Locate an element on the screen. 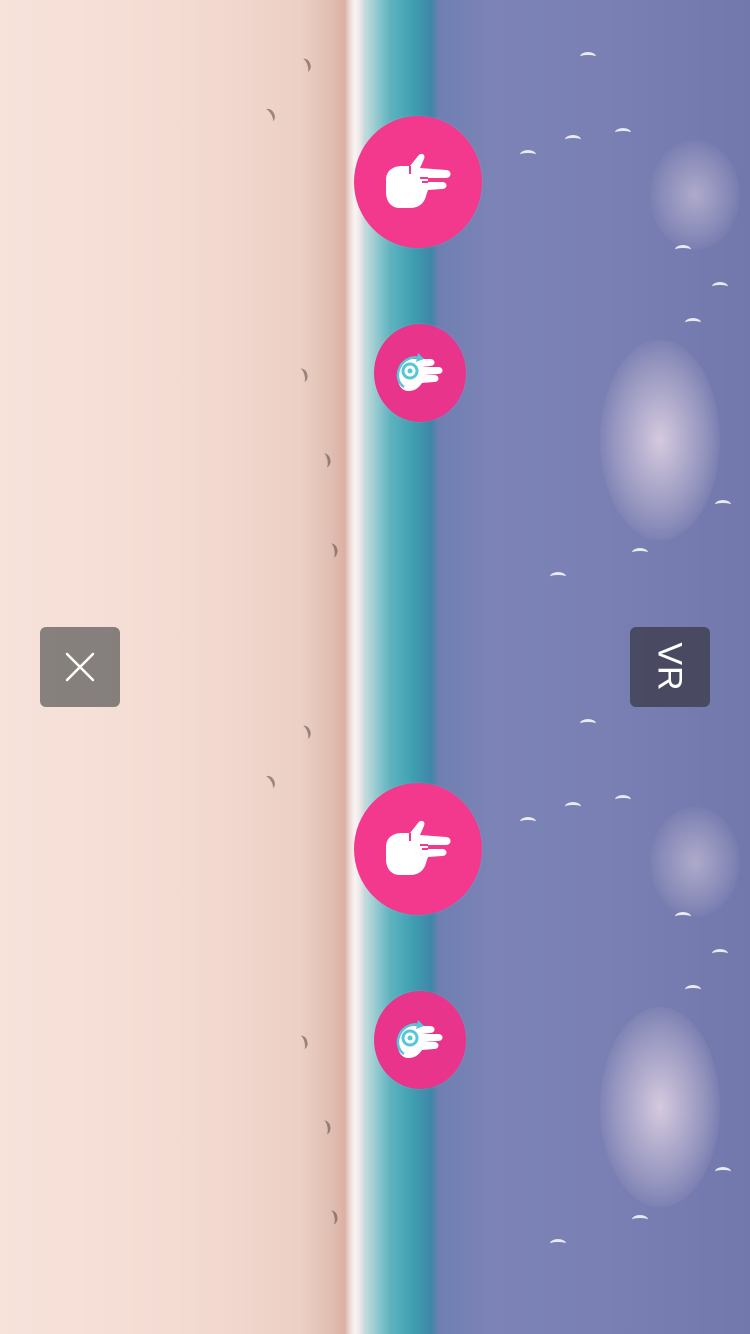  close-icon is located at coordinates (80, 667).